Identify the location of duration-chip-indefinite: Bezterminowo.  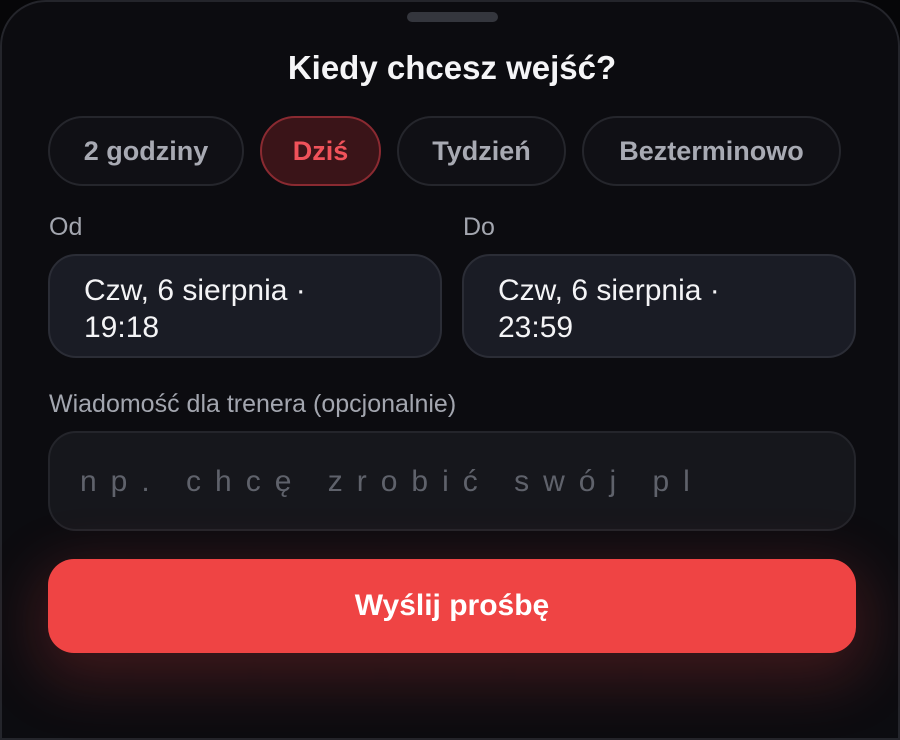
(711, 151).